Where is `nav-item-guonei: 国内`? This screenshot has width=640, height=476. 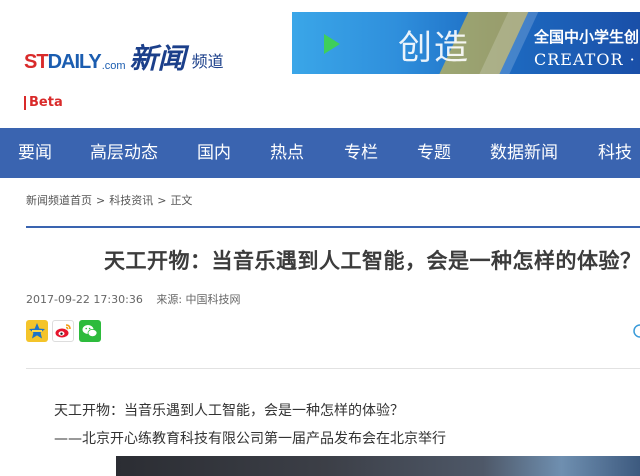 nav-item-guonei: 国内 is located at coordinates (214, 153).